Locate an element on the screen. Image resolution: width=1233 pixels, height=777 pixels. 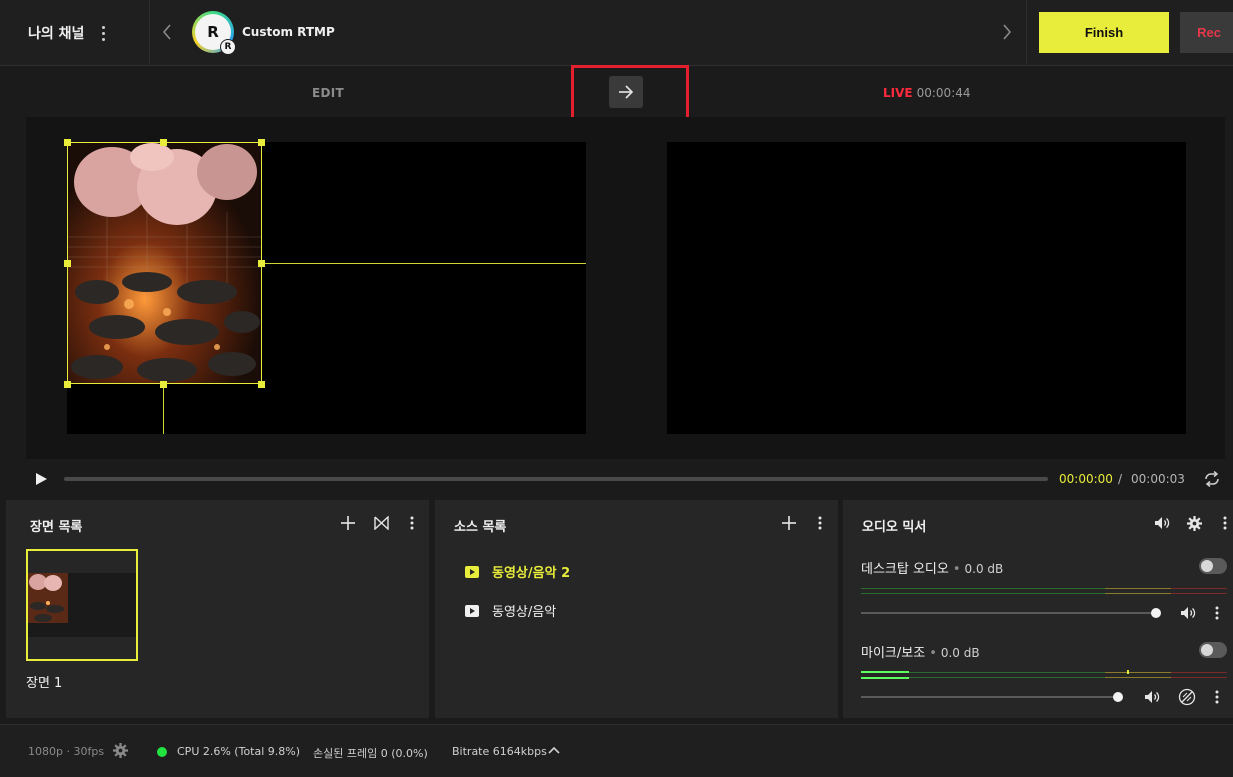
cpu-status-dot is located at coordinates (162, 752).